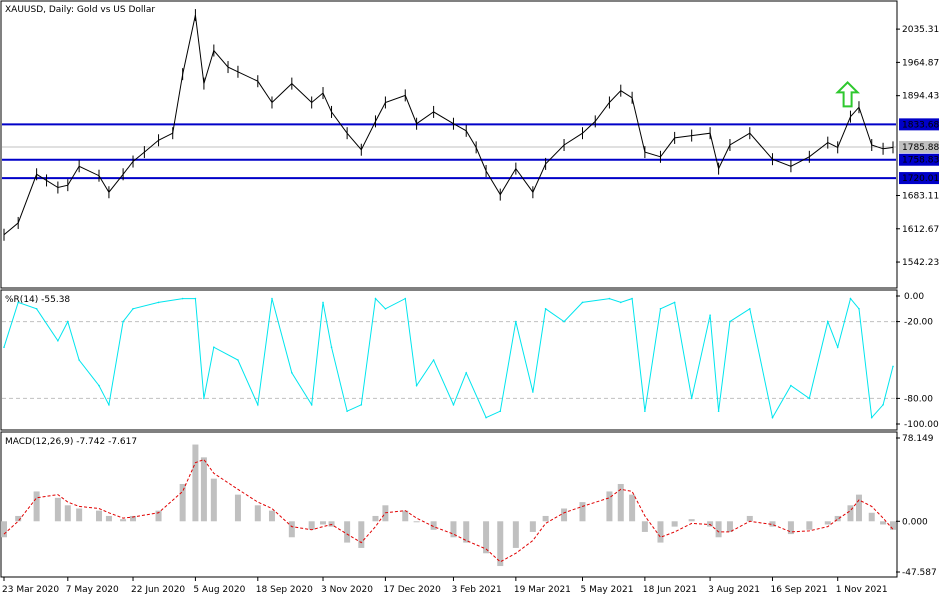  What do you see at coordinates (920, 148) in the screenshot?
I see `current-price-label: 1785.88` at bounding box center [920, 148].